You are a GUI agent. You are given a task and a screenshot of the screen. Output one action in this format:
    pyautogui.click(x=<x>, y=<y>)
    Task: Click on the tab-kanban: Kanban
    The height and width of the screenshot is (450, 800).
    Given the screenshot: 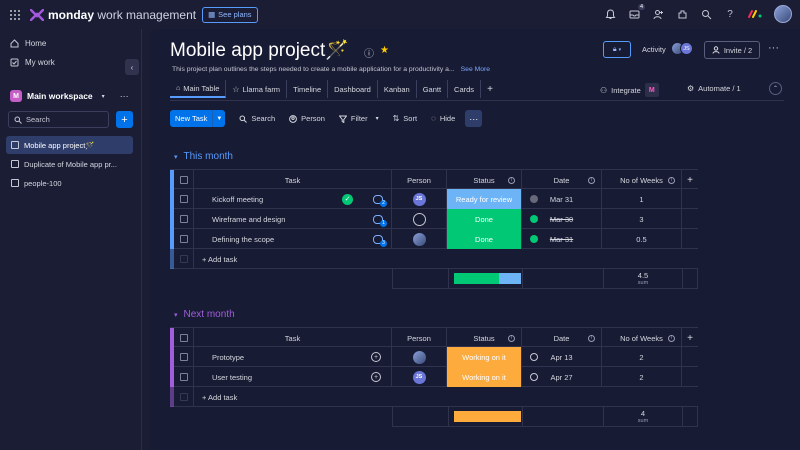 What is the action you would take?
    pyautogui.click(x=397, y=89)
    